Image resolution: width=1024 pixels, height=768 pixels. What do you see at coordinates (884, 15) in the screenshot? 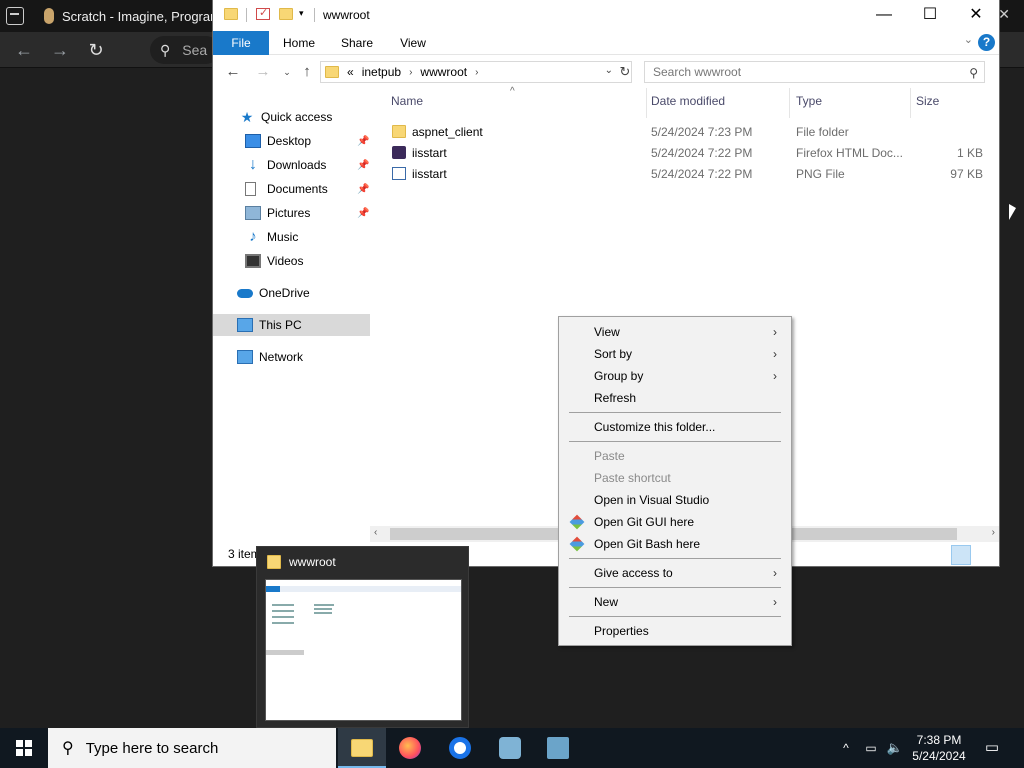
I see `minimize-button: —` at bounding box center [884, 15].